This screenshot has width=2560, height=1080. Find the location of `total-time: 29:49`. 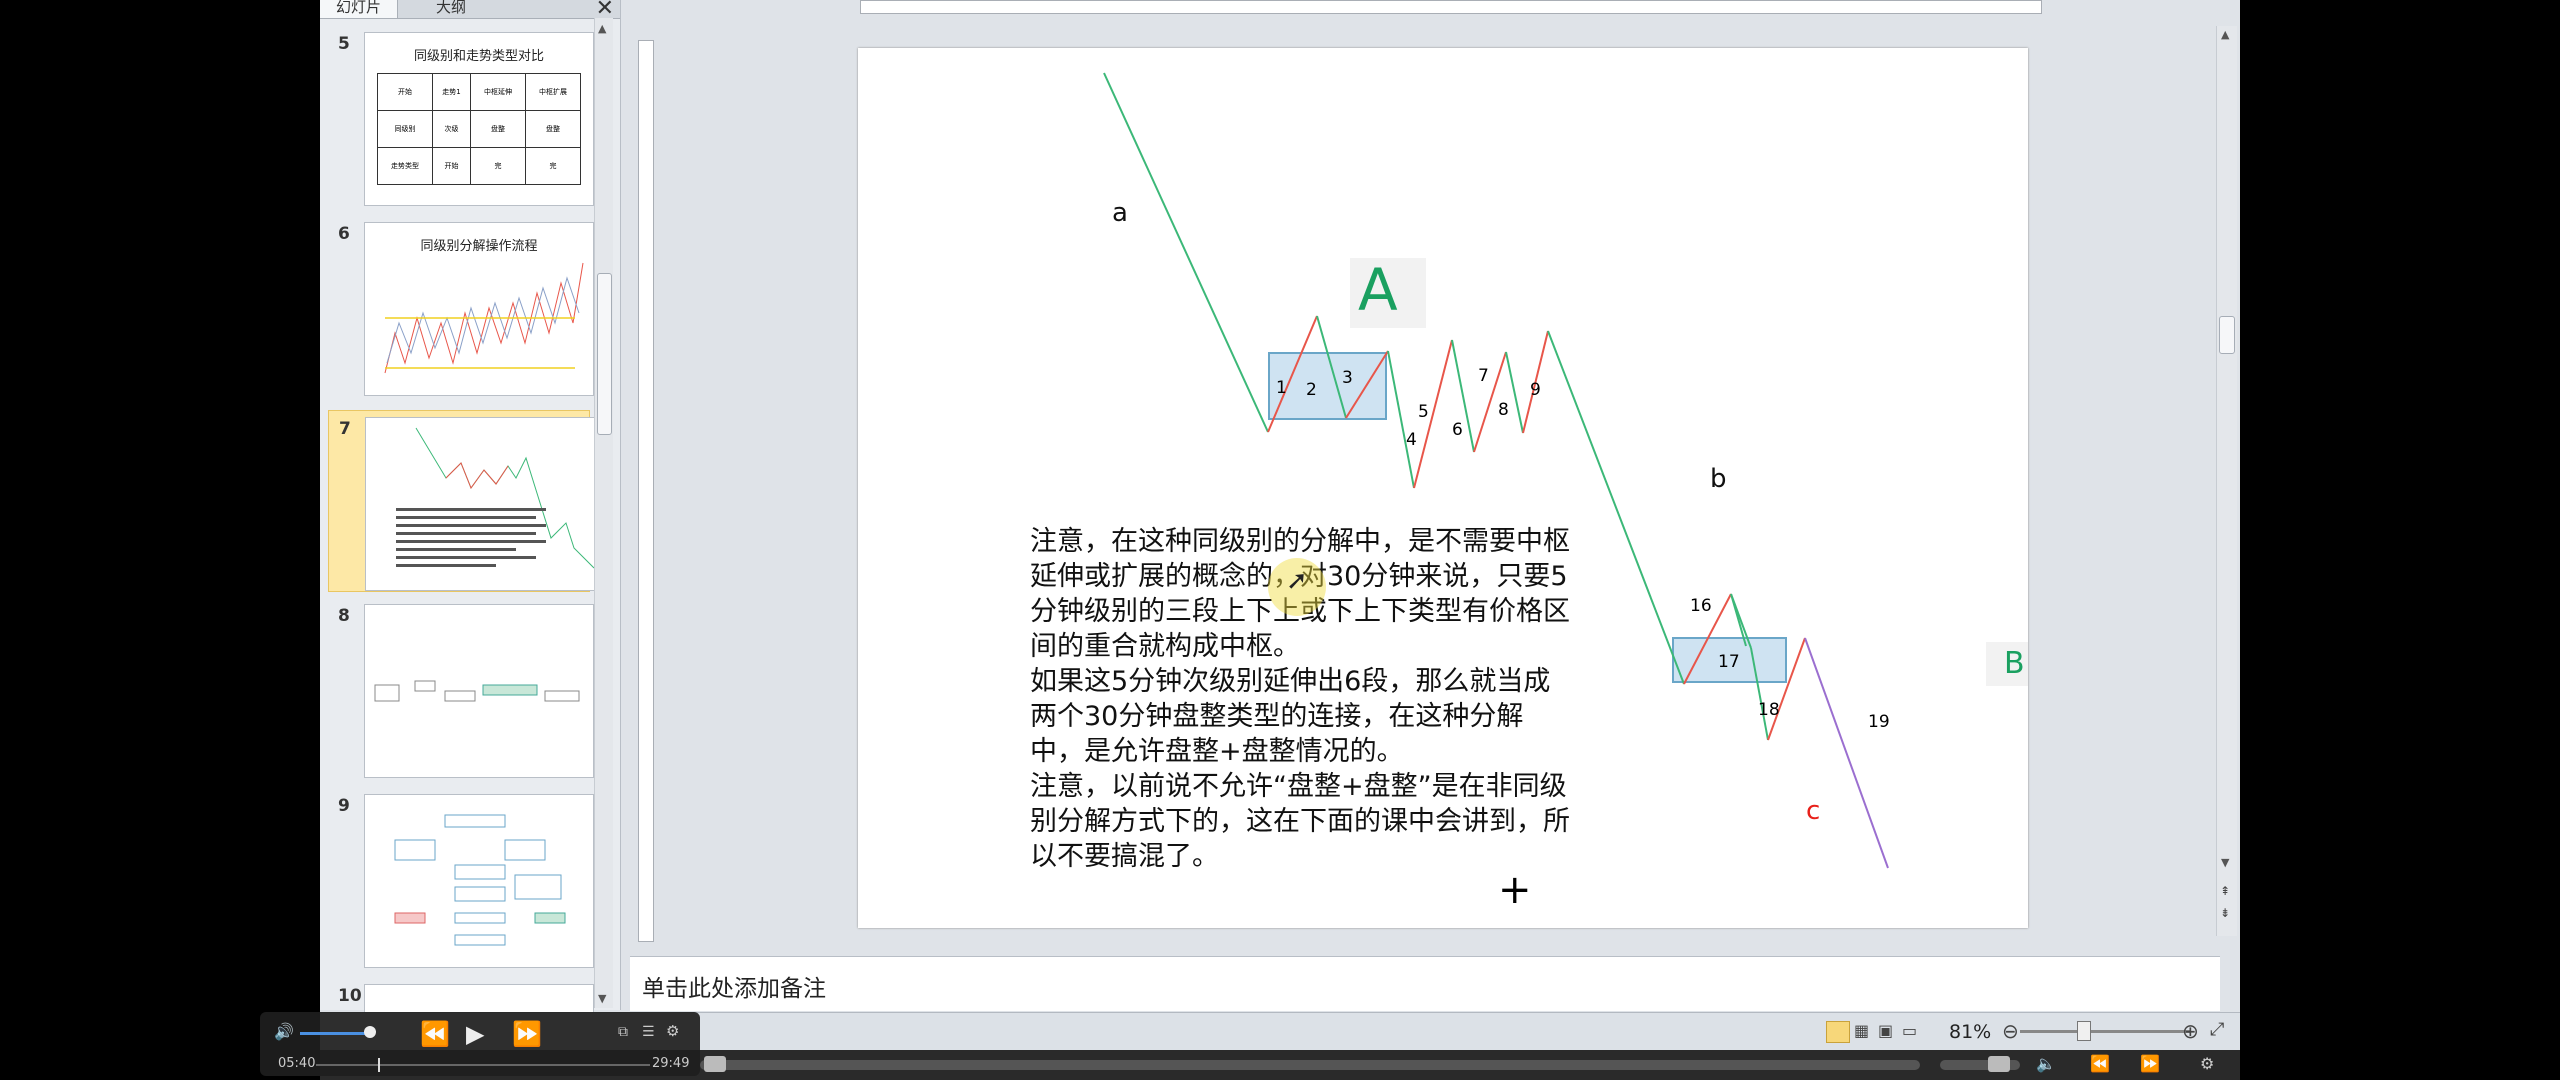

total-time: 29:49 is located at coordinates (671, 1063).